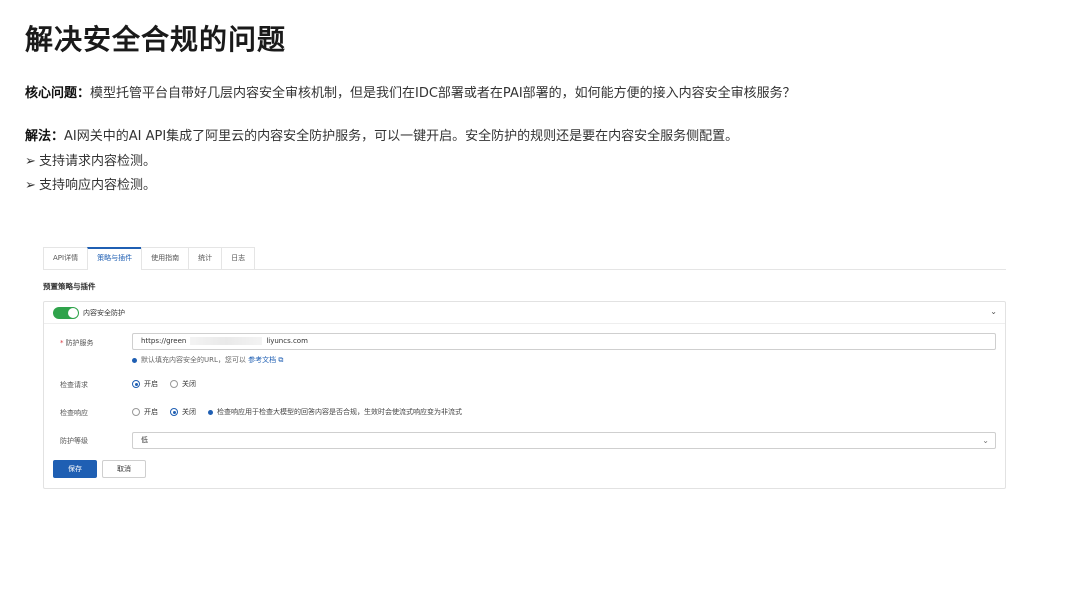 This screenshot has height=607, width=1080. I want to click on core-question-label: 核心问题：, so click(58, 93).